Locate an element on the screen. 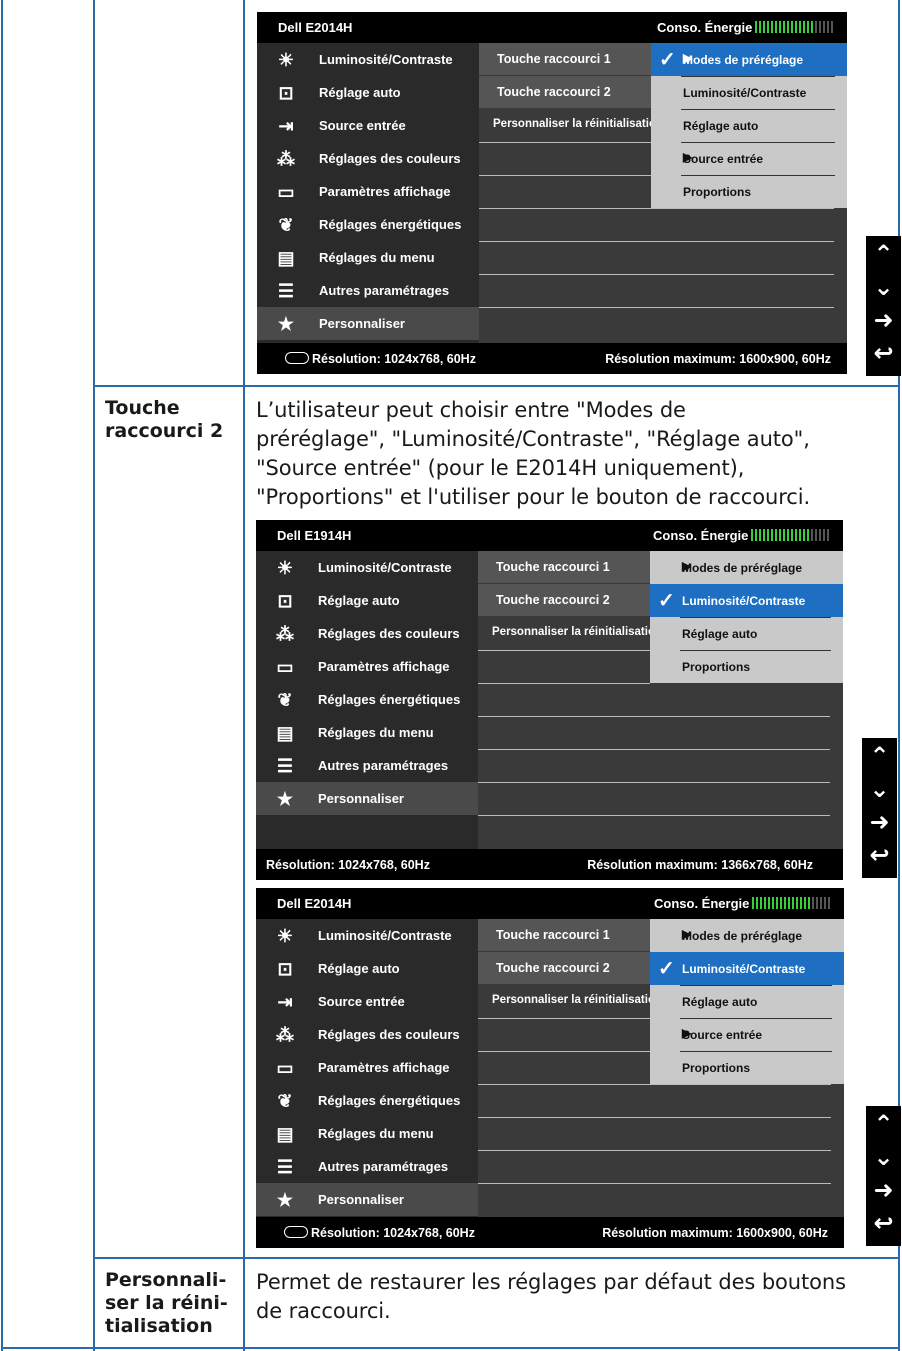 The image size is (902, 1351). osd-model-name: Dell E2014H is located at coordinates (315, 27).